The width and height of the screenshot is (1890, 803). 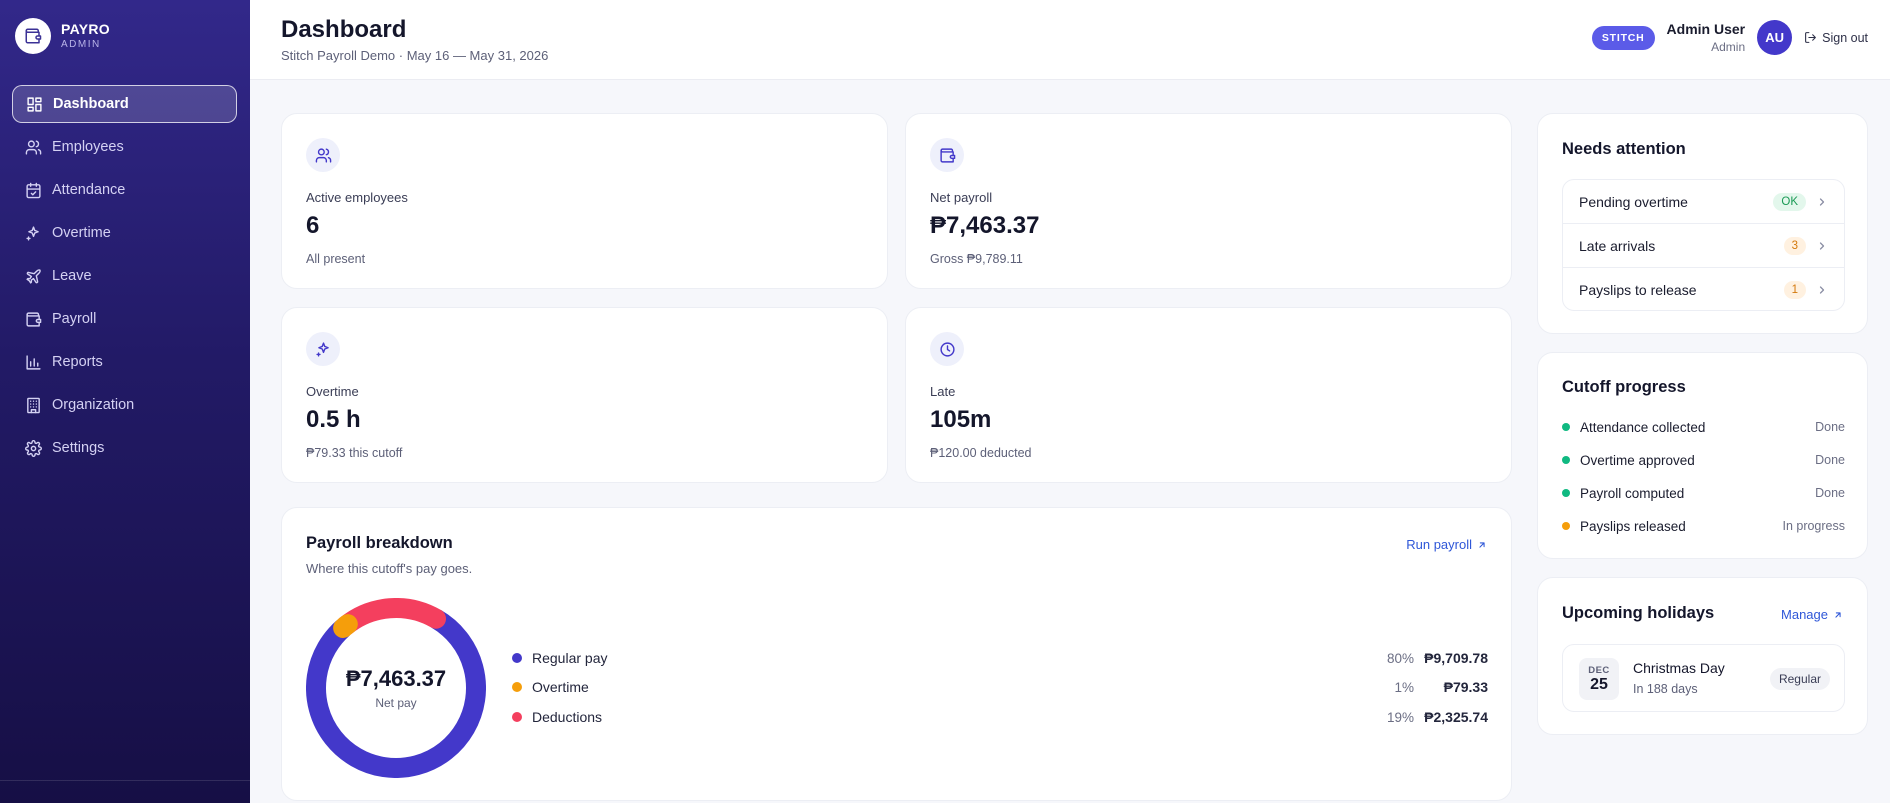 I want to click on holidays-title: Upcoming holidays, so click(x=1638, y=613).